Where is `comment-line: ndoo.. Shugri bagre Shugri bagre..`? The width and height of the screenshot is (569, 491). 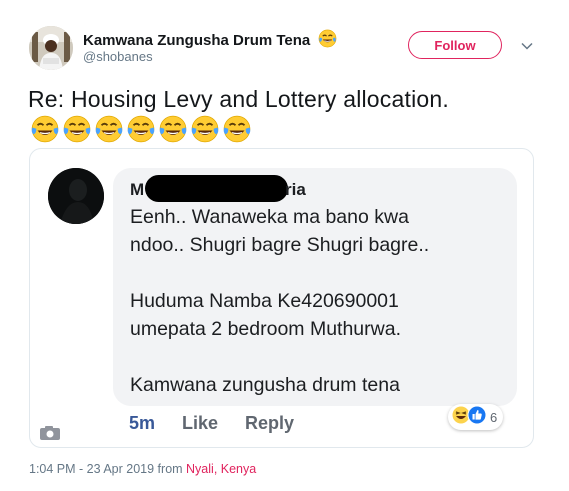 comment-line: ndoo.. Shugri bagre Shugri bagre.. is located at coordinates (280, 245).